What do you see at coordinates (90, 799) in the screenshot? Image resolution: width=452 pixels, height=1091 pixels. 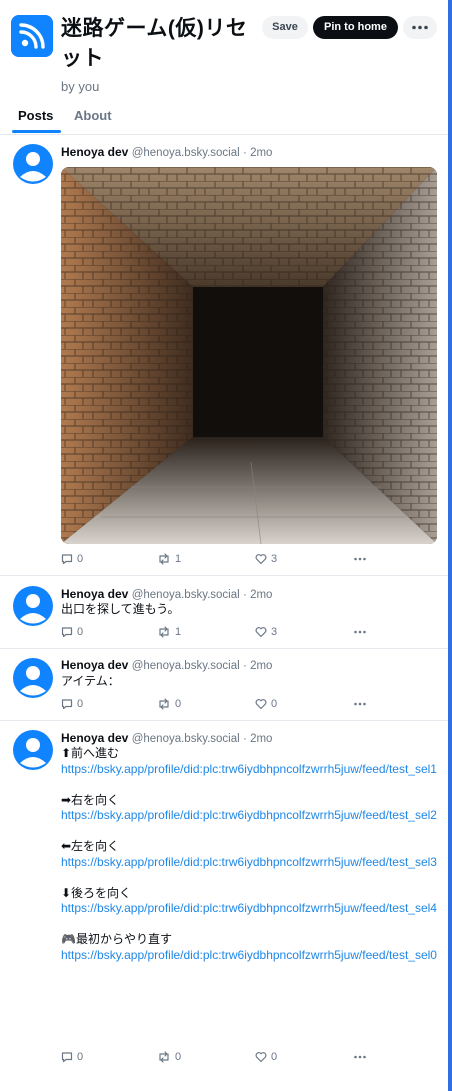 I see `option-label: ➡右を向く` at bounding box center [90, 799].